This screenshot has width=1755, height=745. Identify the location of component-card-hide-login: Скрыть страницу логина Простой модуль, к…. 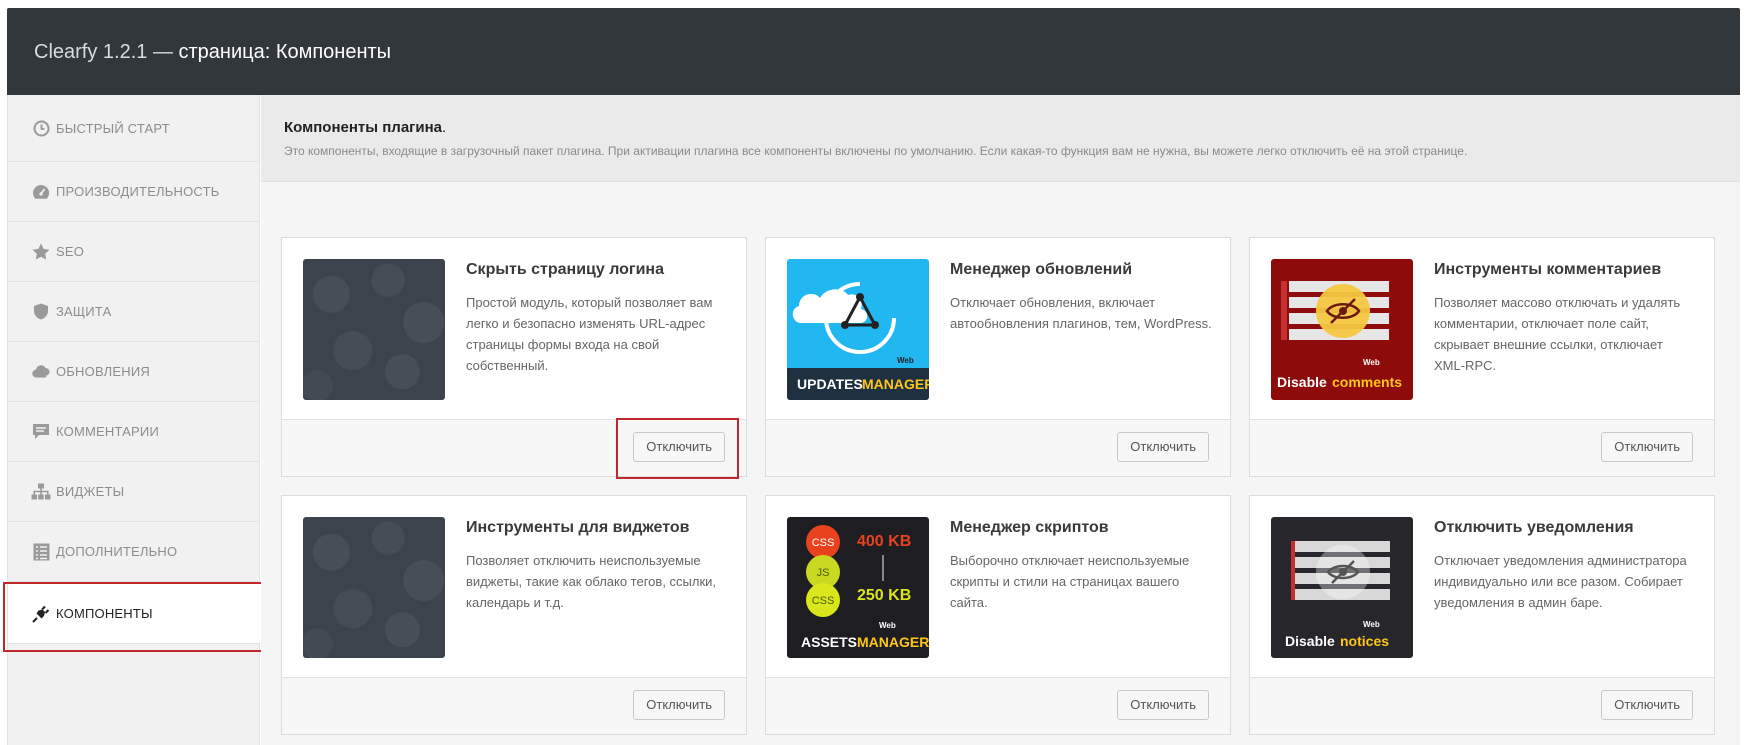
(514, 357).